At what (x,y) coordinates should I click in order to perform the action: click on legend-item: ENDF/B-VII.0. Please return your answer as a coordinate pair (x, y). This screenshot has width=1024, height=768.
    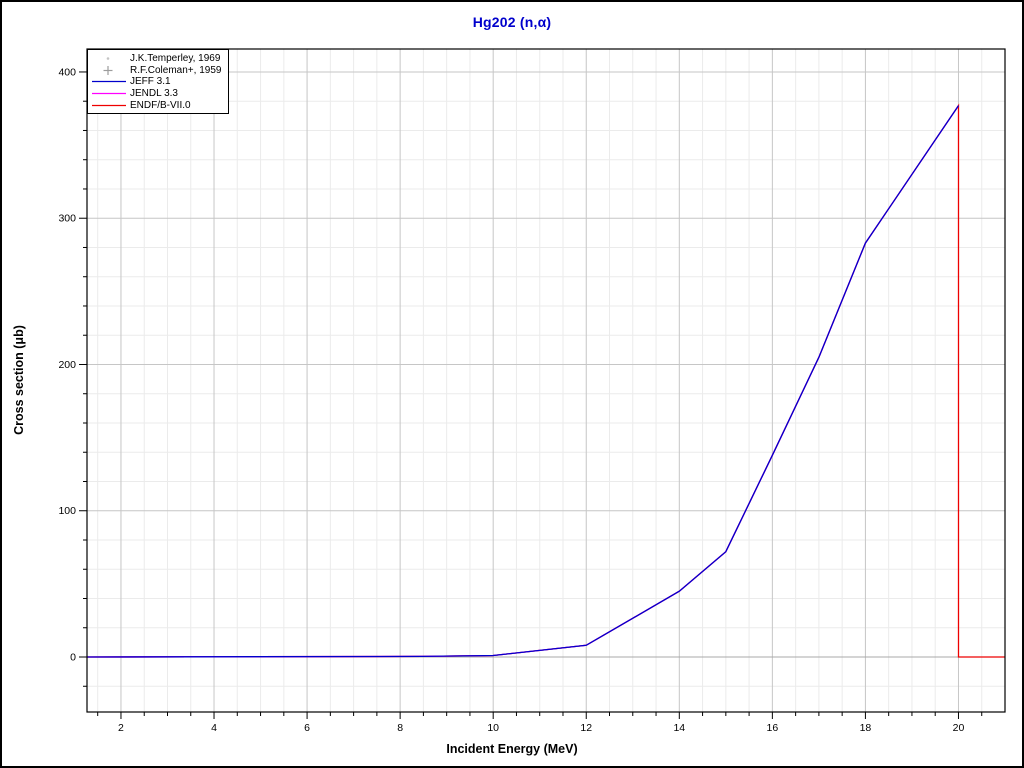
    Looking at the image, I should click on (158, 105).